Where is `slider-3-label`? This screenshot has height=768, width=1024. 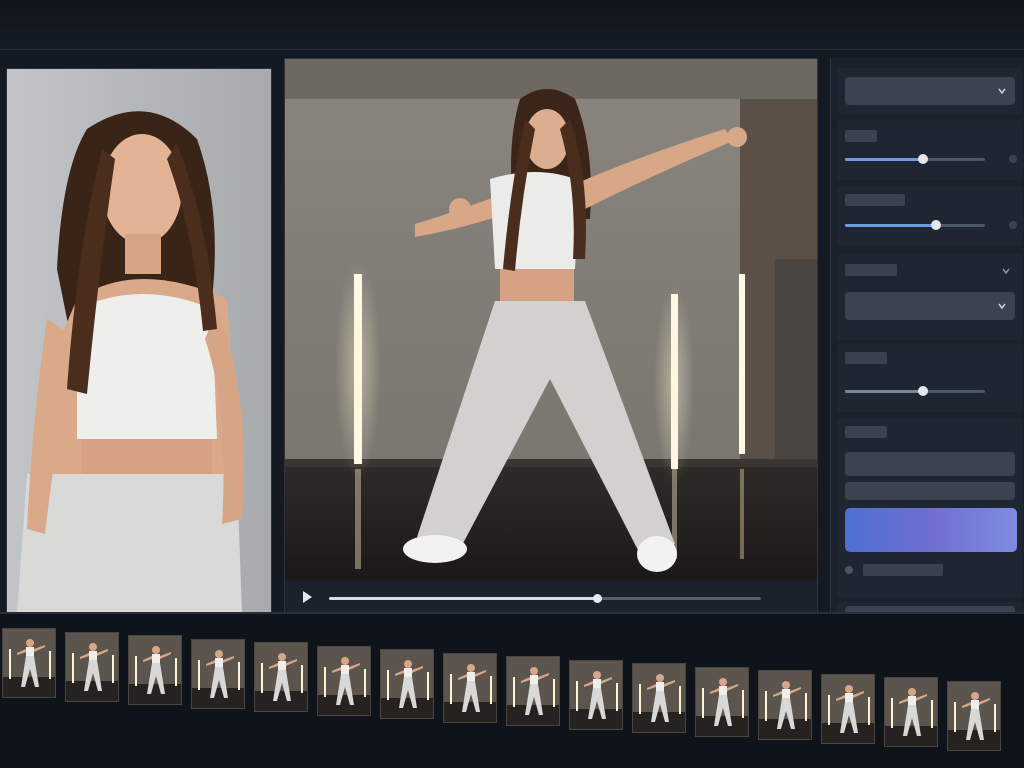
slider-3-label is located at coordinates (866, 358).